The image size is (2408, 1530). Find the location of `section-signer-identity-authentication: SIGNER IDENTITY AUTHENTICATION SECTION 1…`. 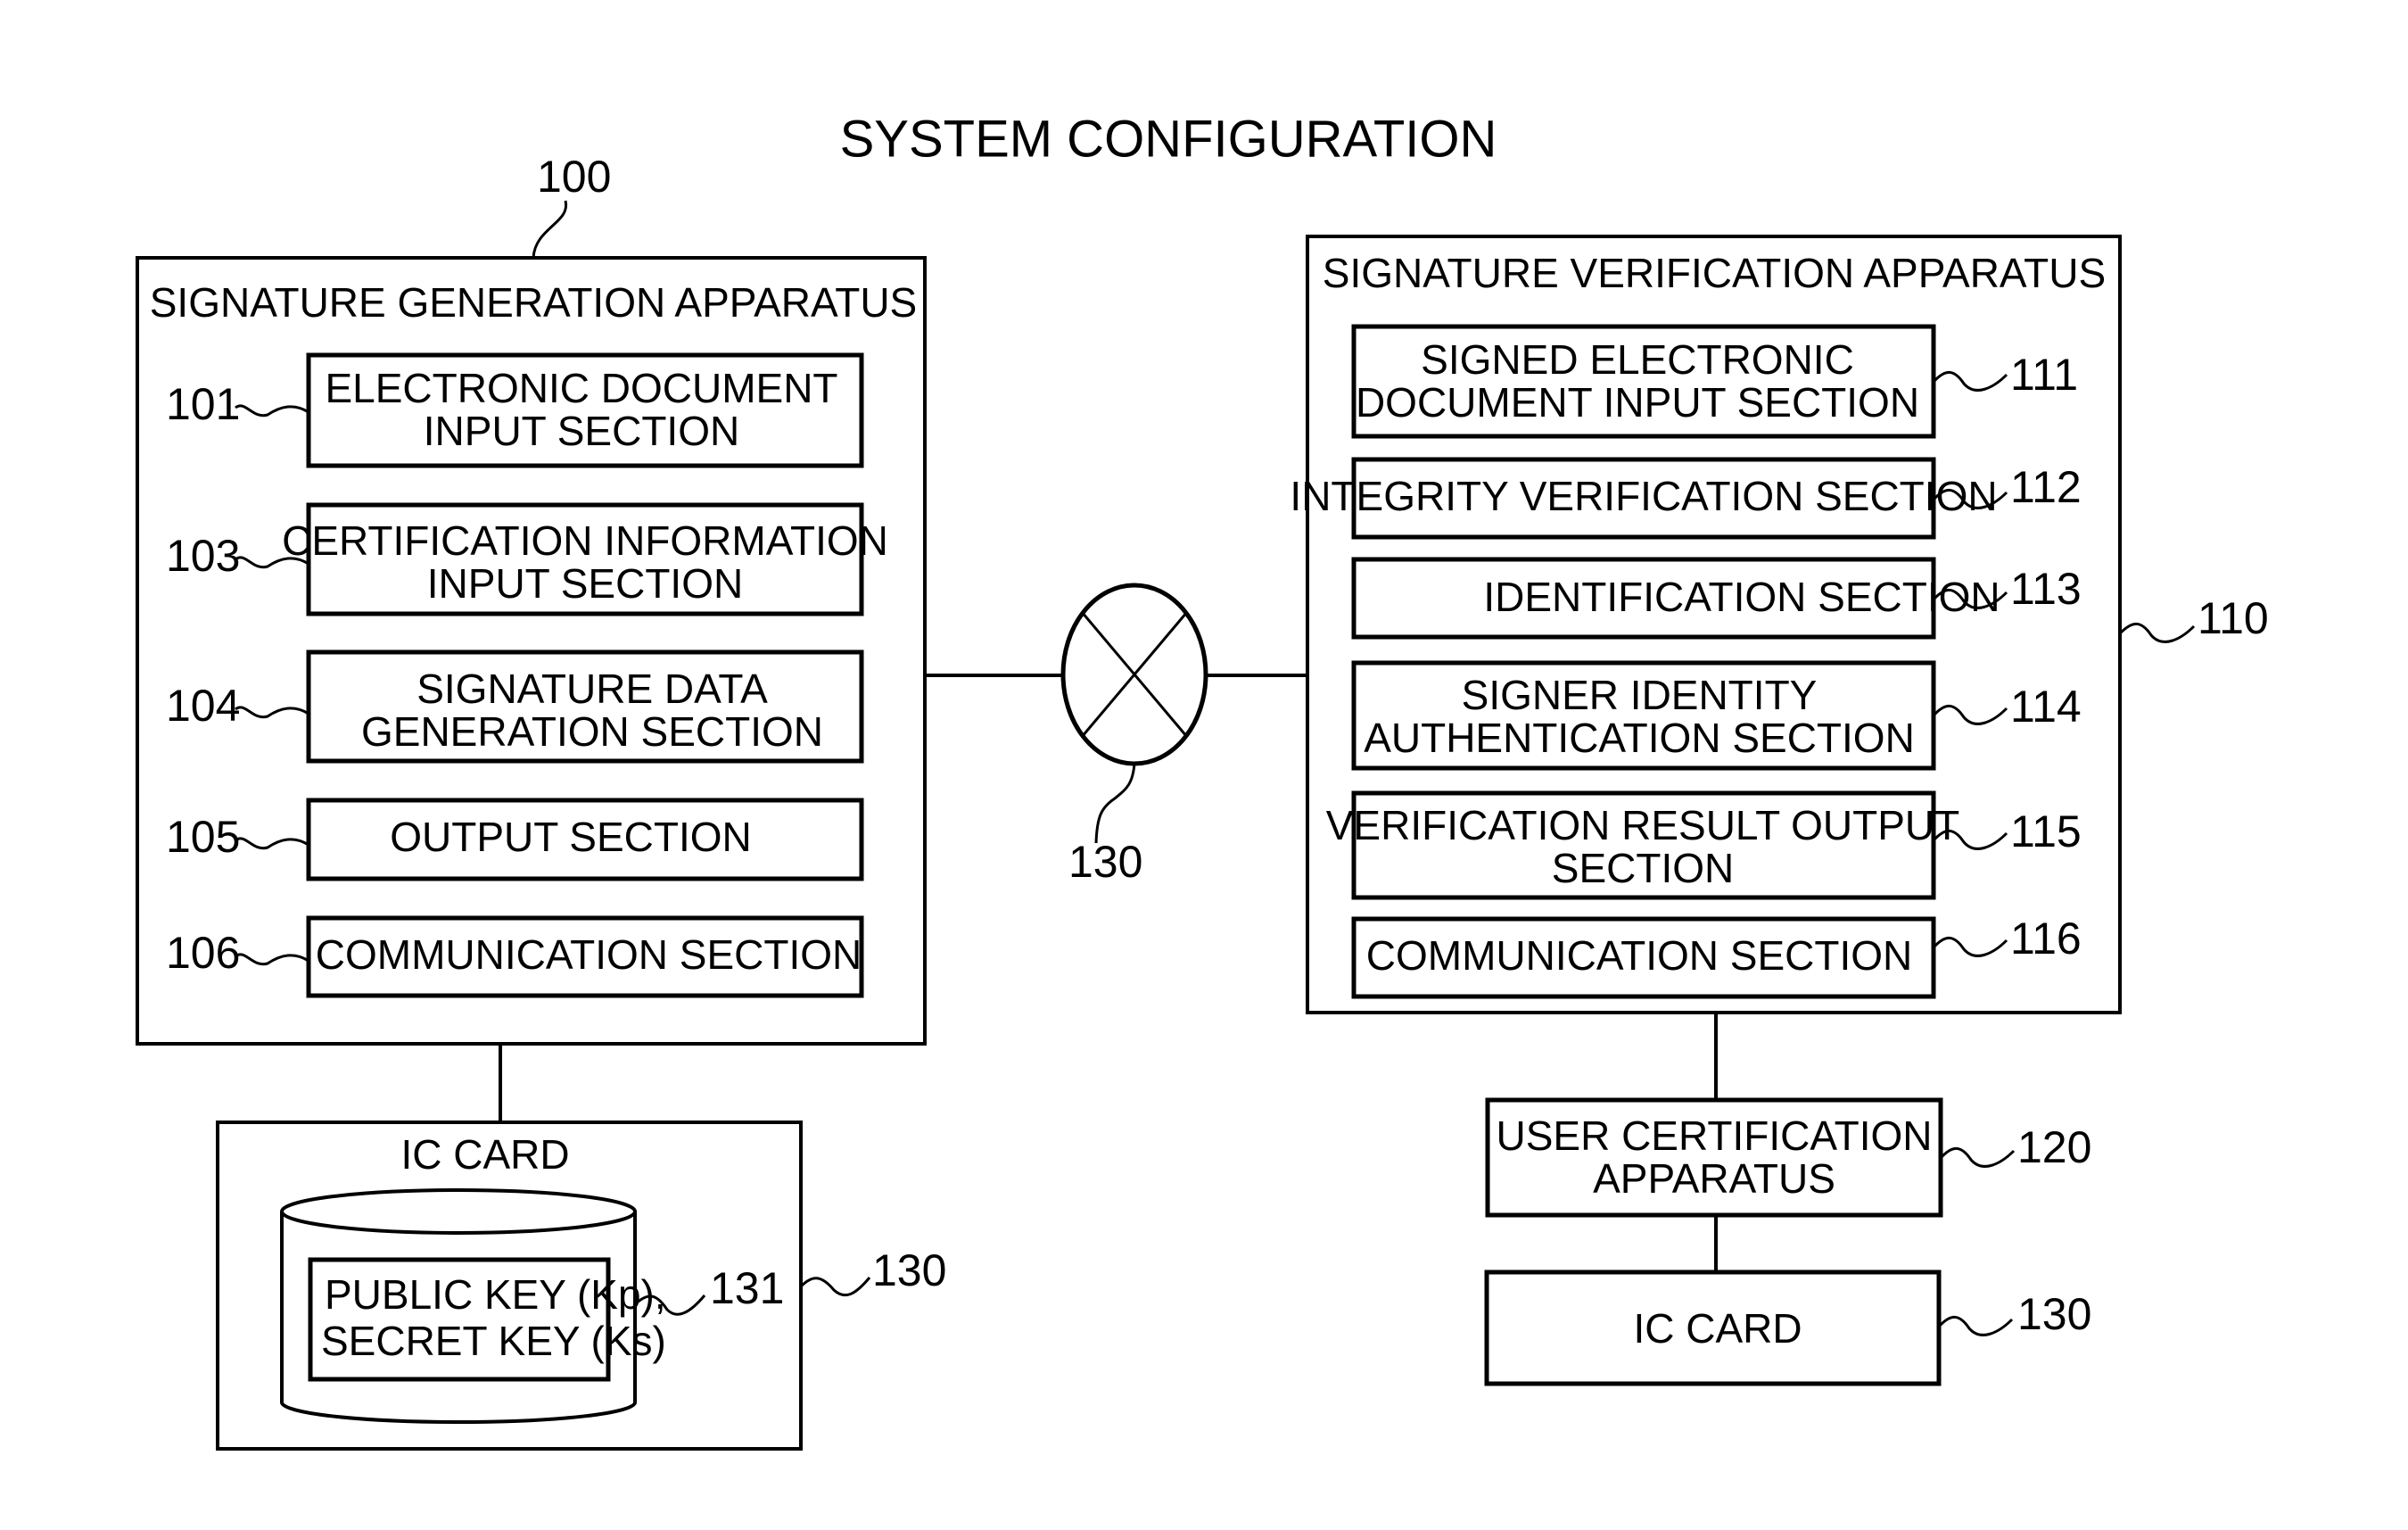

section-signer-identity-authentication: SIGNER IDENTITY AUTHENTICATION SECTION 1… is located at coordinates (1716, 715).